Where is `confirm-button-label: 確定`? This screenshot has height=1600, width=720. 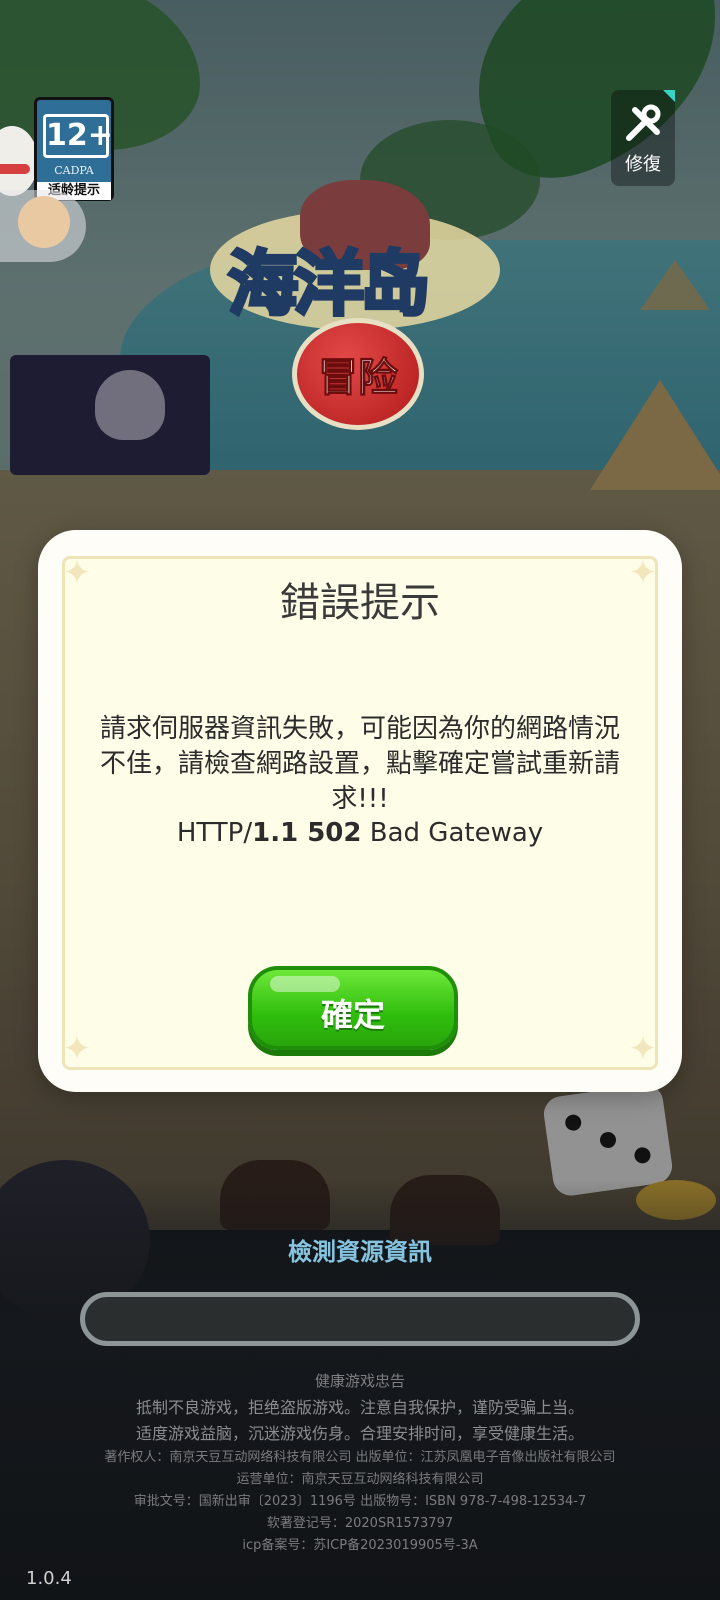 confirm-button-label: 確定 is located at coordinates (352, 1015).